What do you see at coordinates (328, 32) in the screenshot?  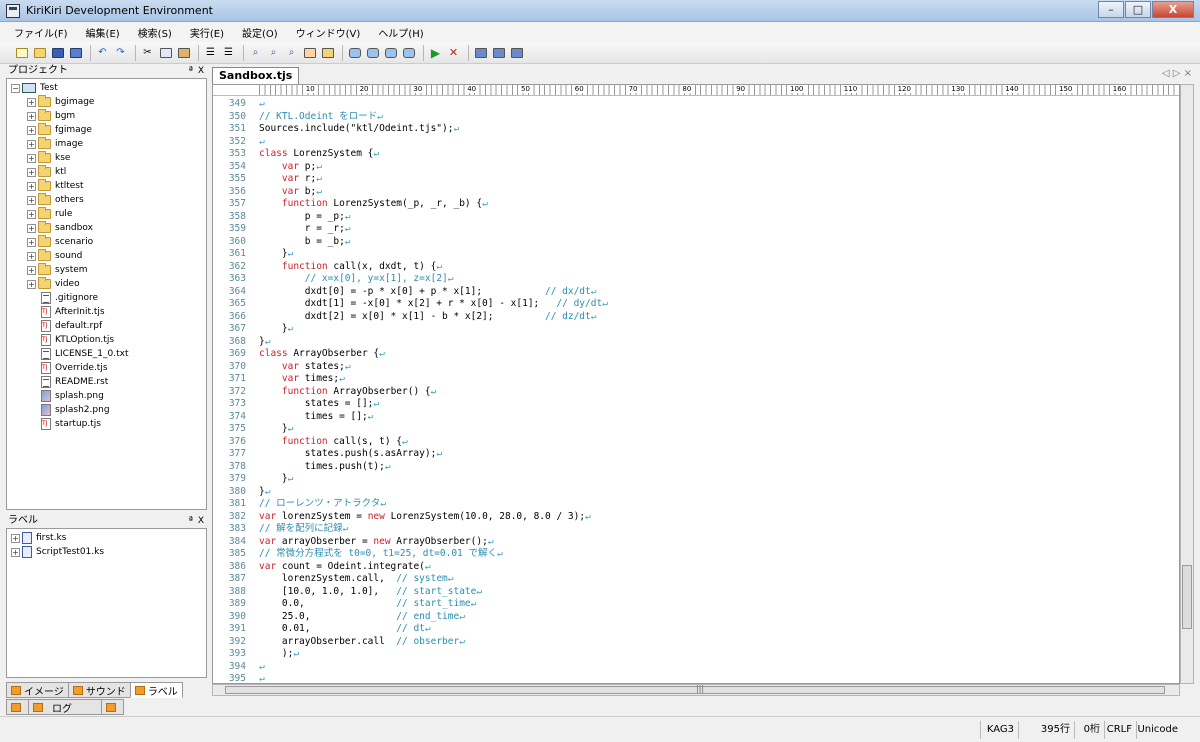 I see `menu-window: ウィンドウ(V)` at bounding box center [328, 32].